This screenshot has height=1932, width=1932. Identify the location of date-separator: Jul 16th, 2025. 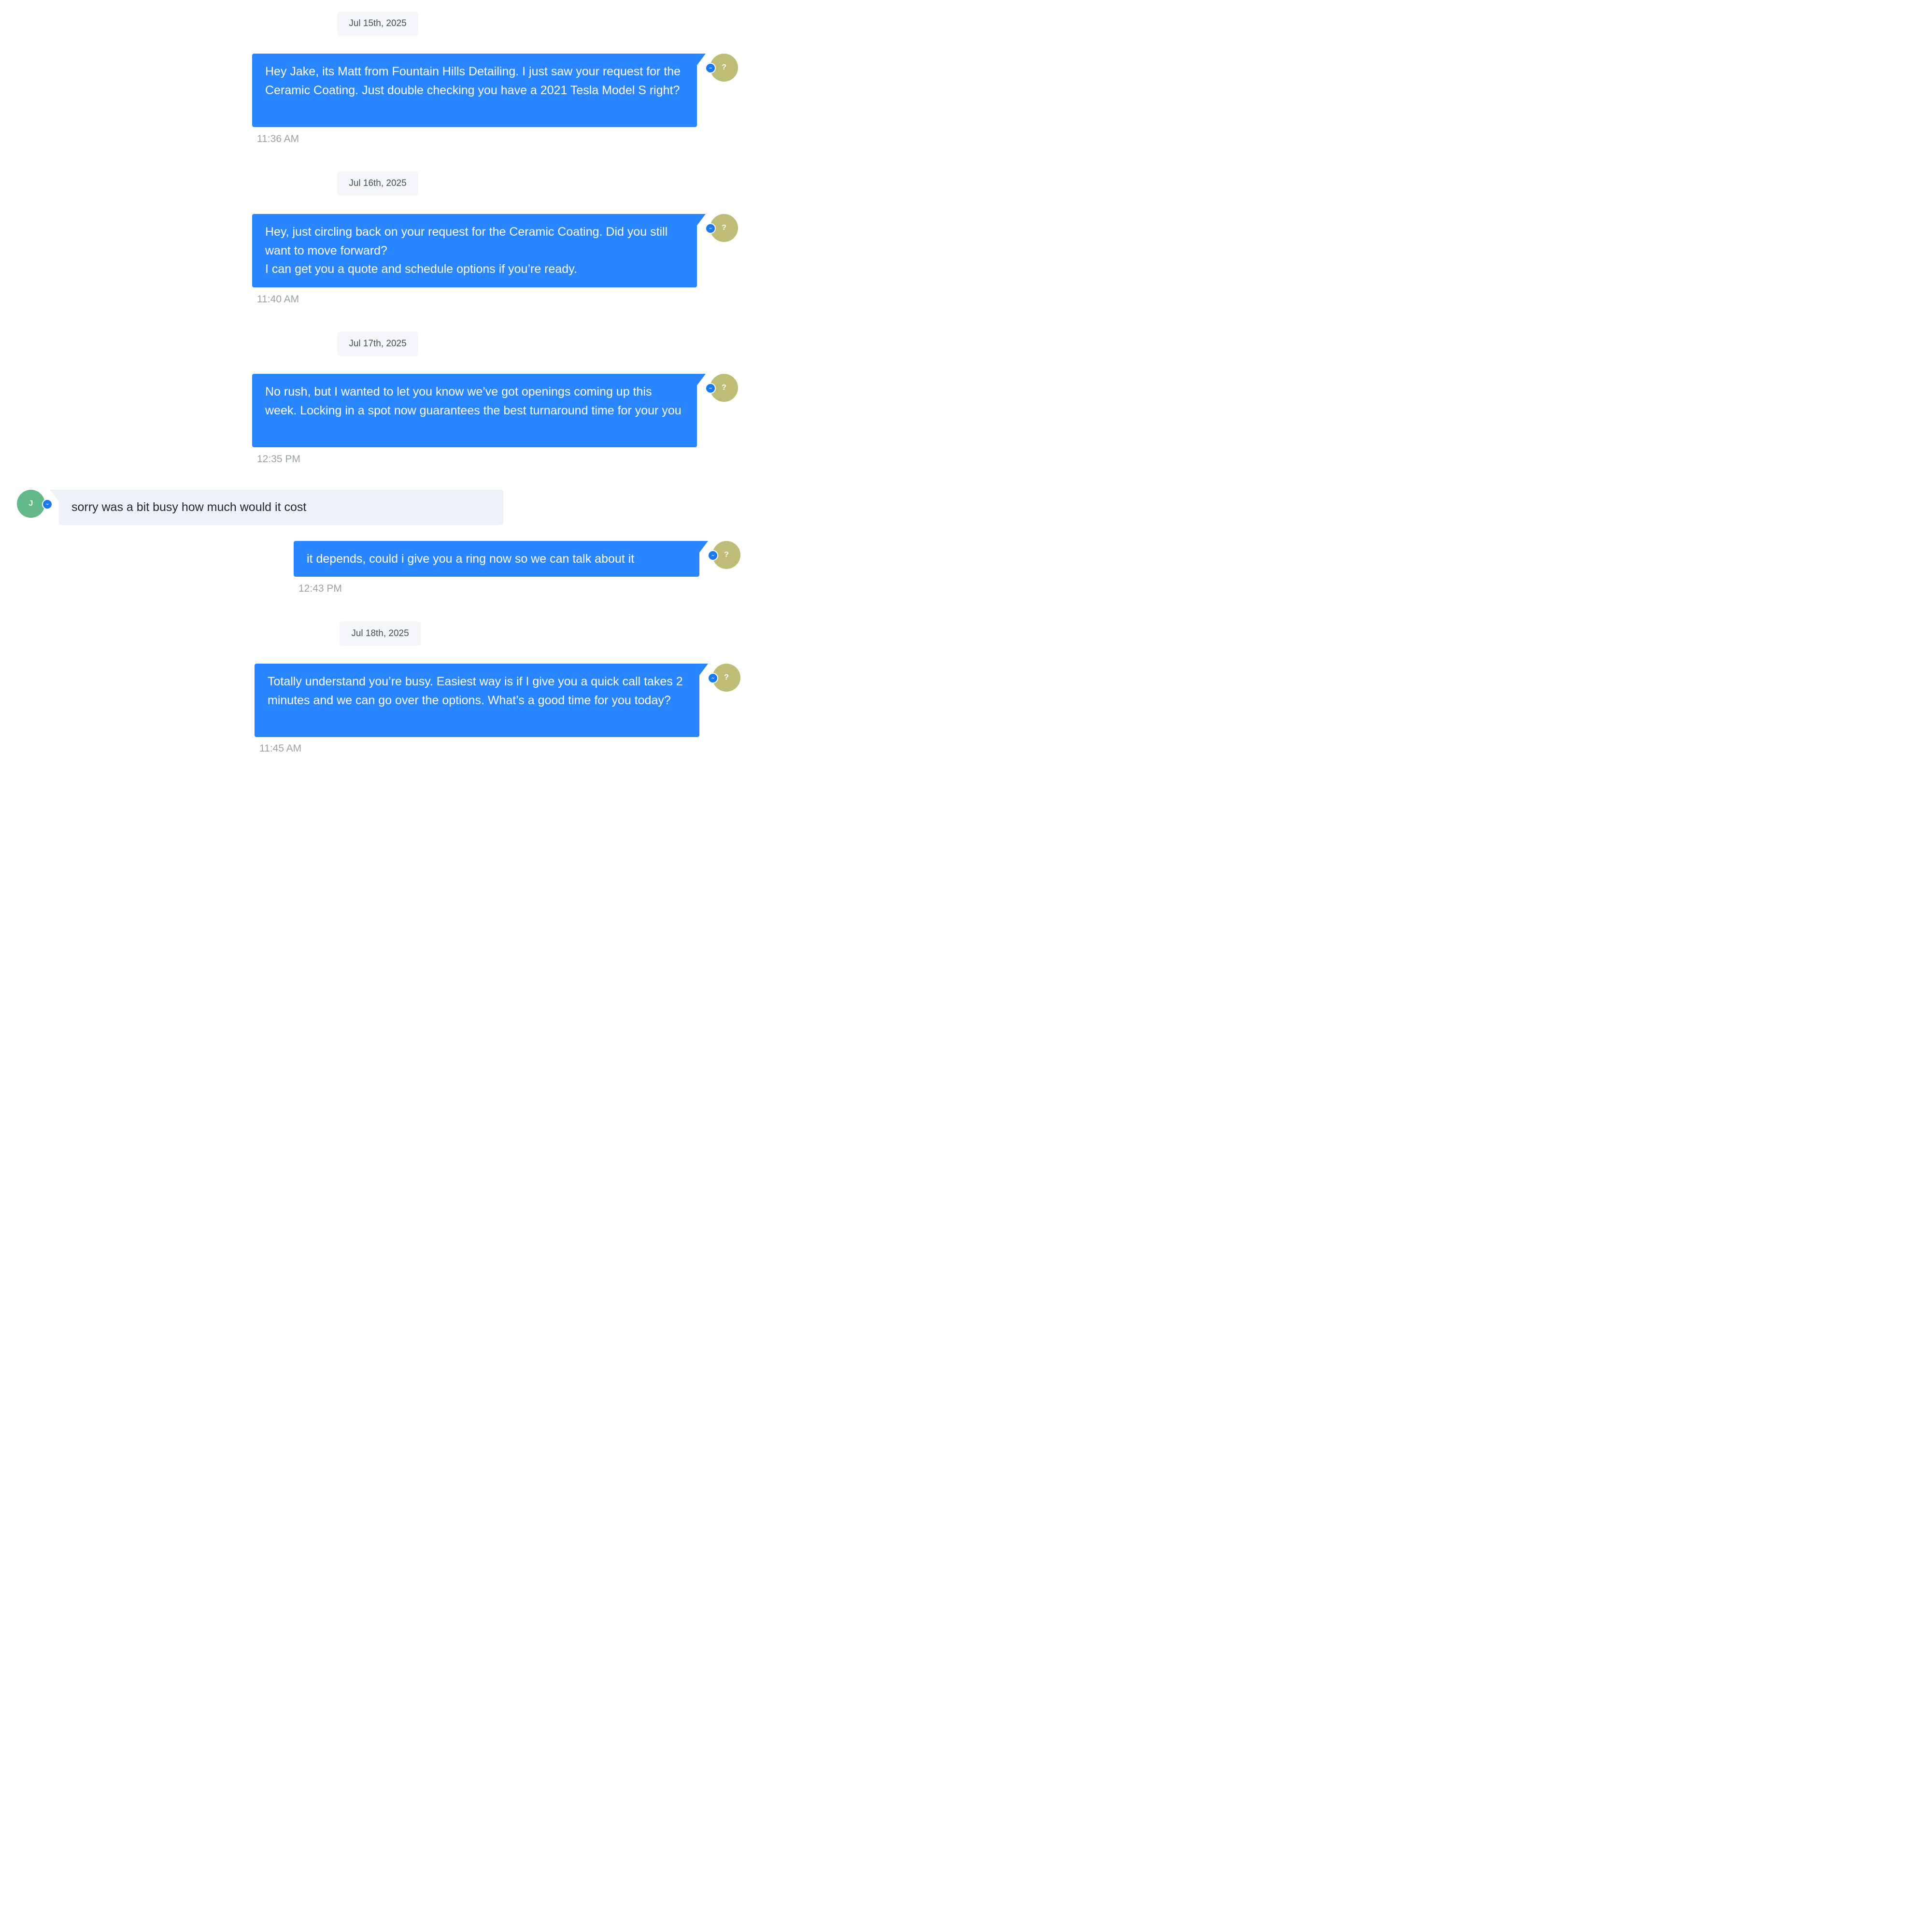
(377, 183).